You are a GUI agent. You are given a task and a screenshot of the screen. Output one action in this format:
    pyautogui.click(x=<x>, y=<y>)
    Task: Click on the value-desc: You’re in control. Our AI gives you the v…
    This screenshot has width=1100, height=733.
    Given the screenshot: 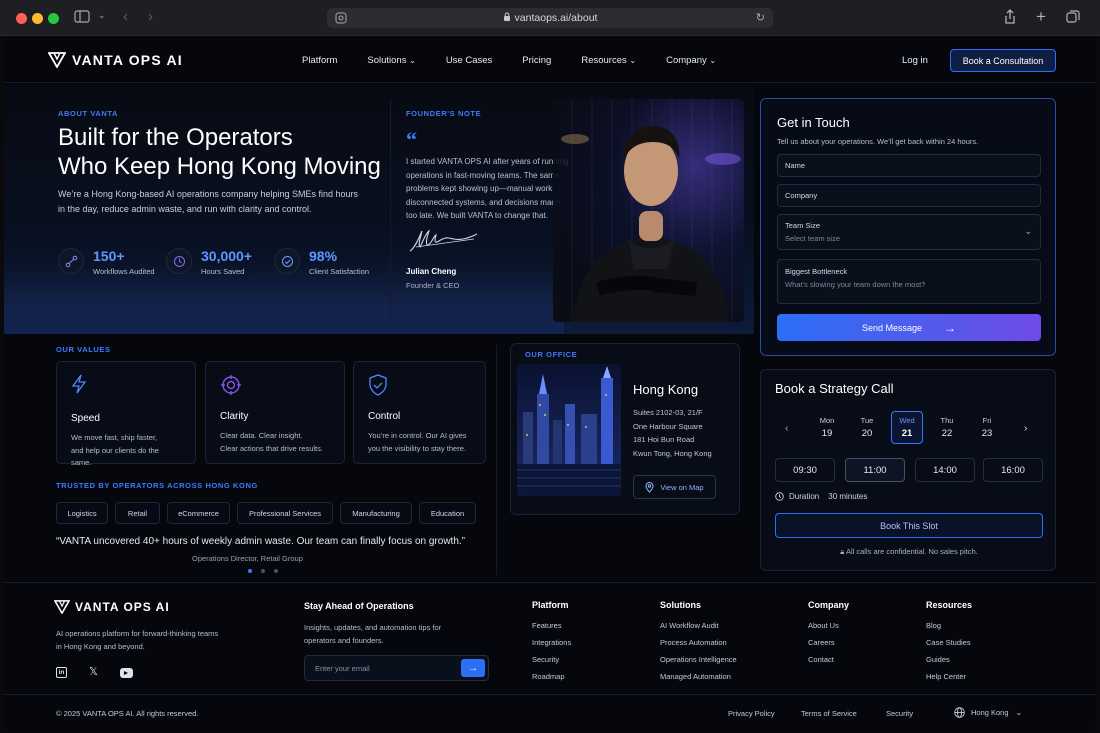 What is the action you would take?
    pyautogui.click(x=419, y=442)
    